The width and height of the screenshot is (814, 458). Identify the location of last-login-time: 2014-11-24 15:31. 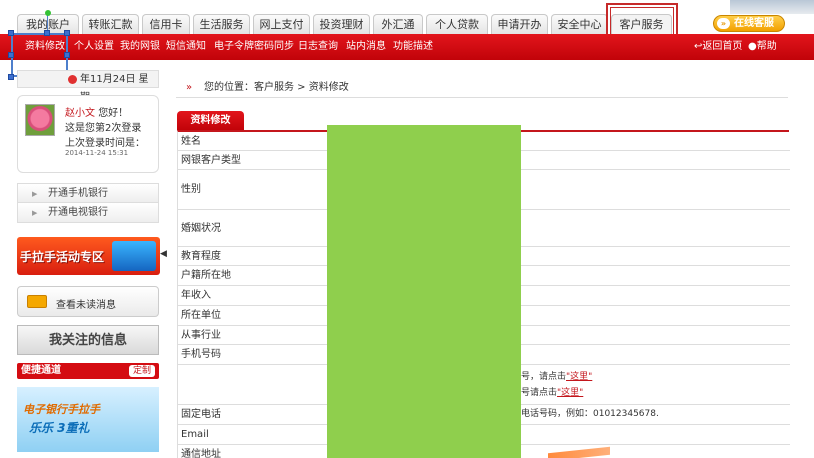
(97, 153).